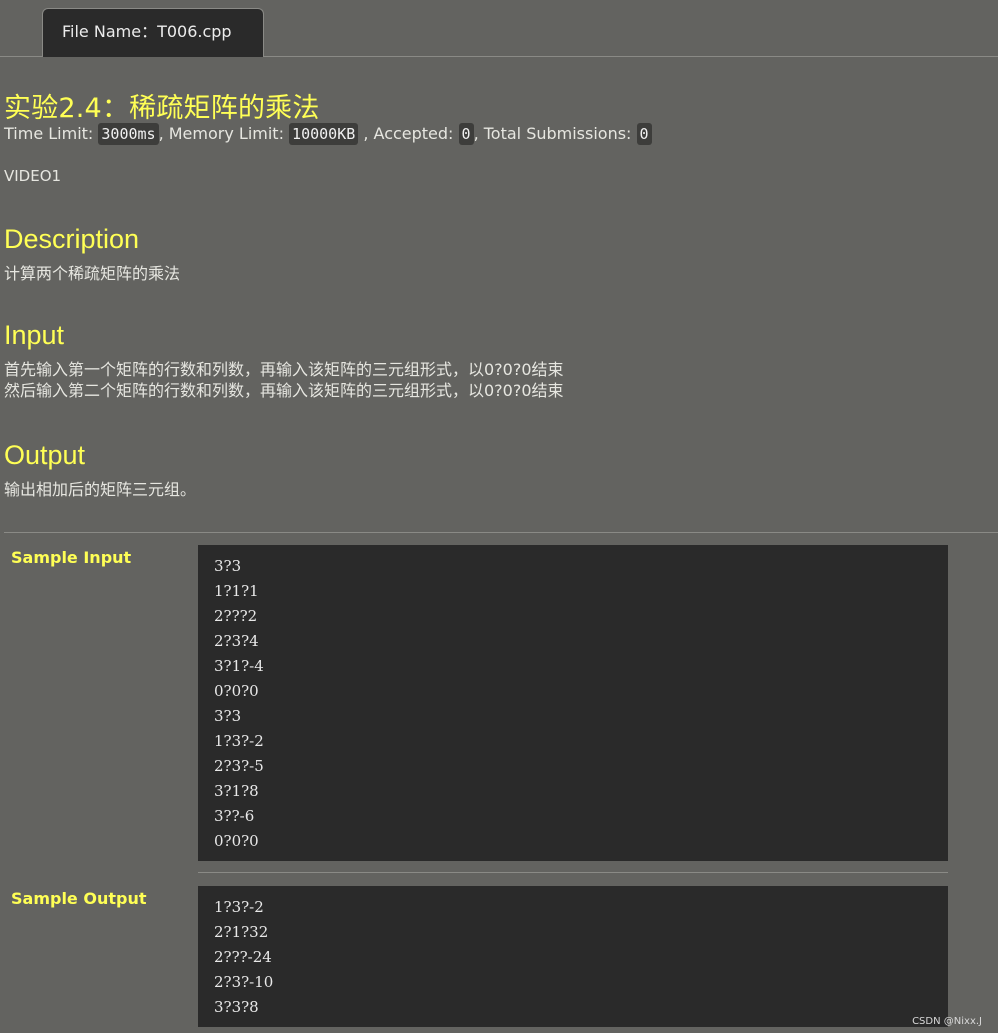 Image resolution: width=998 pixels, height=1033 pixels. Describe the element at coordinates (128, 134) in the screenshot. I see `time-limit-value: 3000ms` at that location.